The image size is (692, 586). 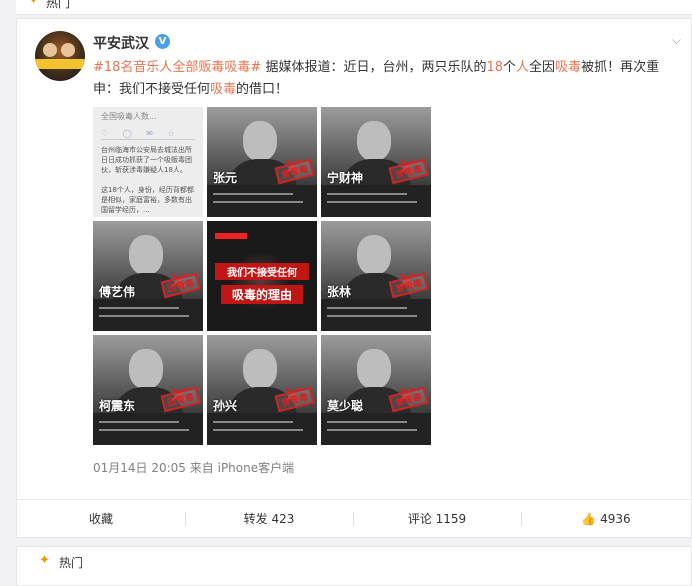 I want to click on text-segment: 据媒体报道：近日，台州，两只乐队的, so click(x=374, y=67).